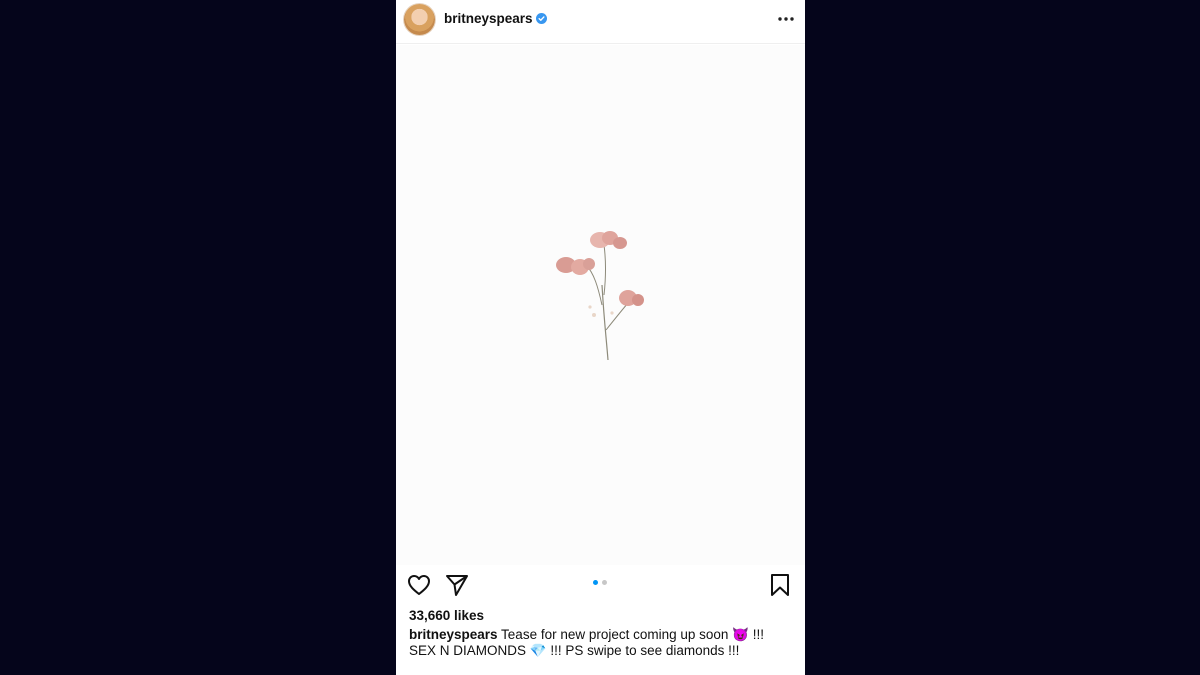  I want to click on action-bar, so click(600, 586).